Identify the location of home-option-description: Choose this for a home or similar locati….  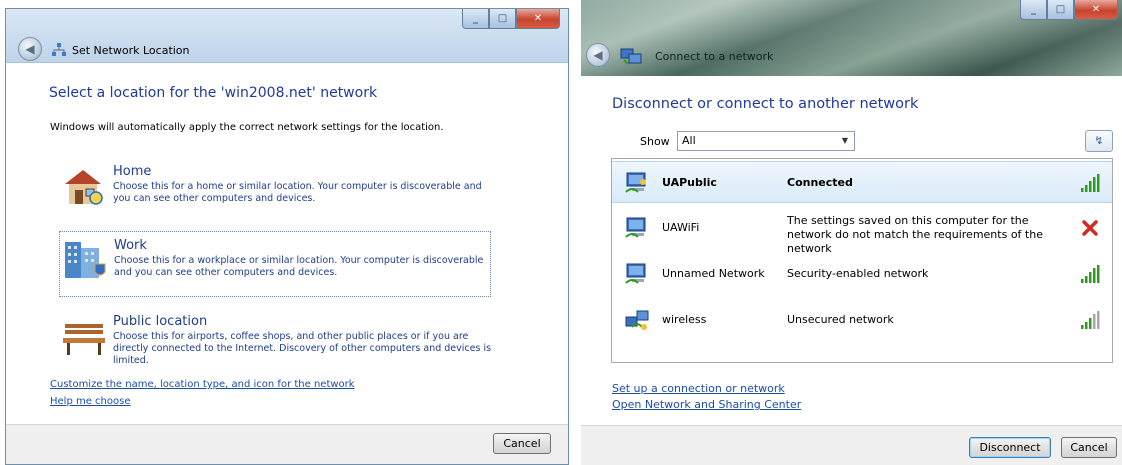
(297, 192).